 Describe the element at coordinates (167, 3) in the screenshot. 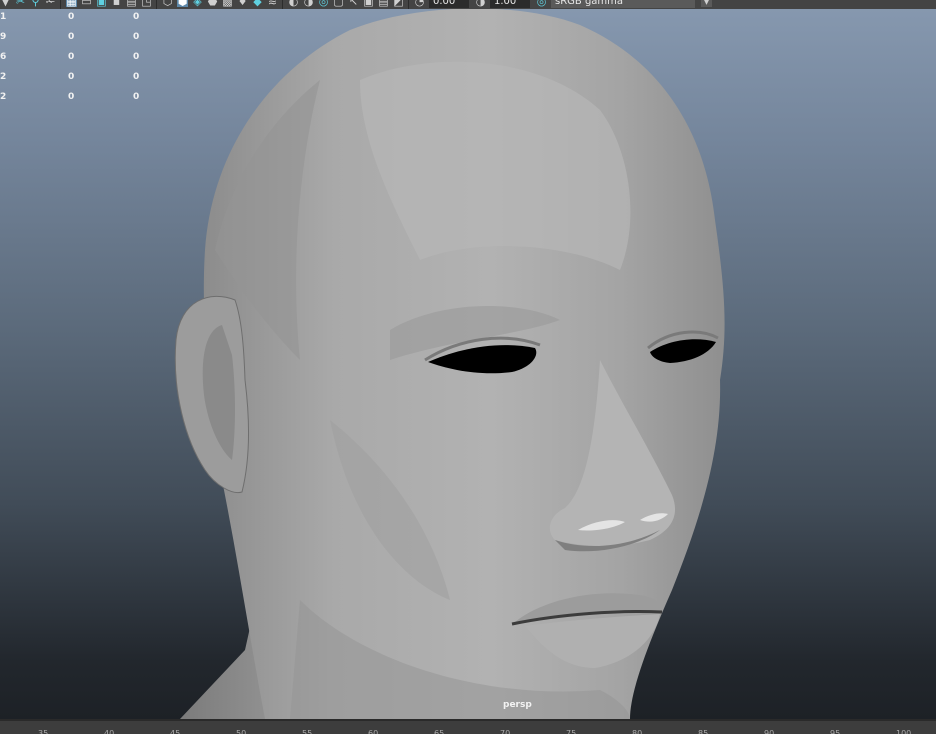

I see `wireframe-icon: ⬡` at that location.